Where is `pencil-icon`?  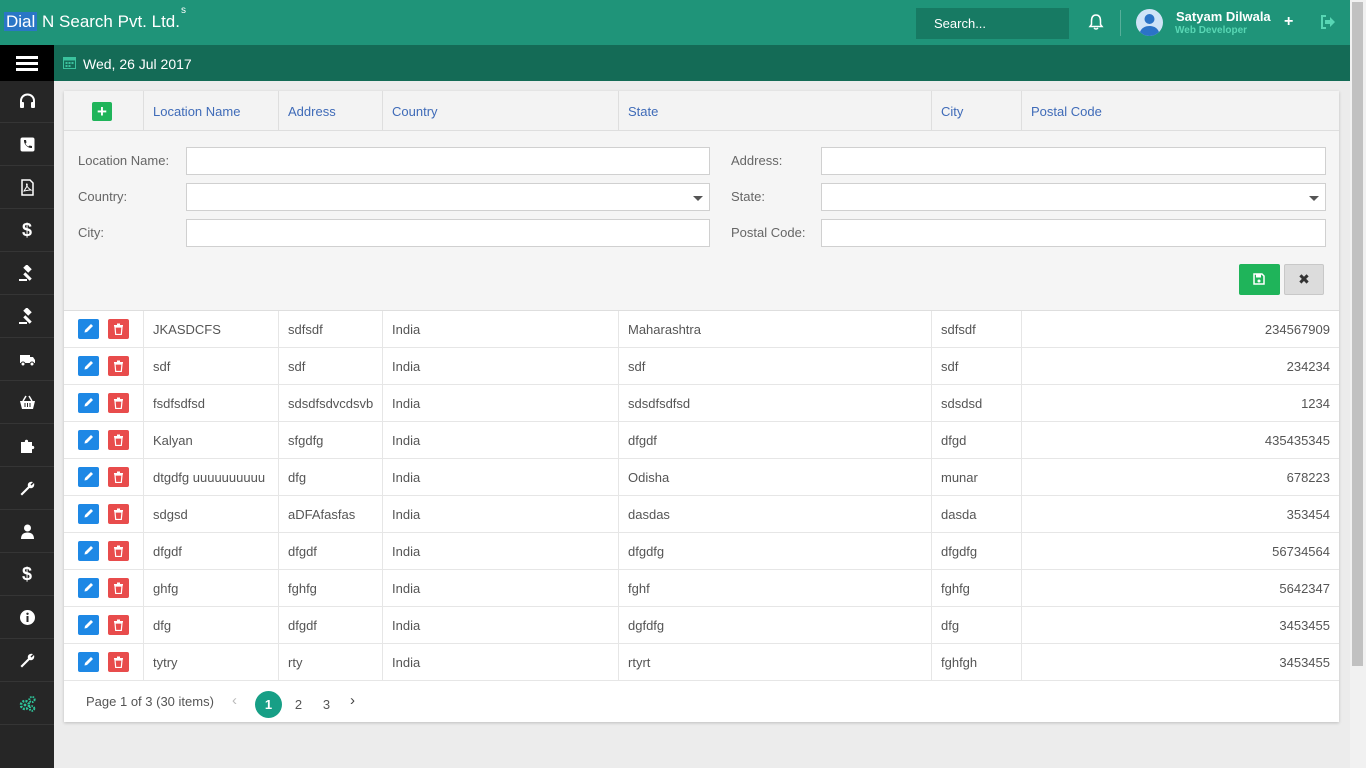 pencil-icon is located at coordinates (88, 587).